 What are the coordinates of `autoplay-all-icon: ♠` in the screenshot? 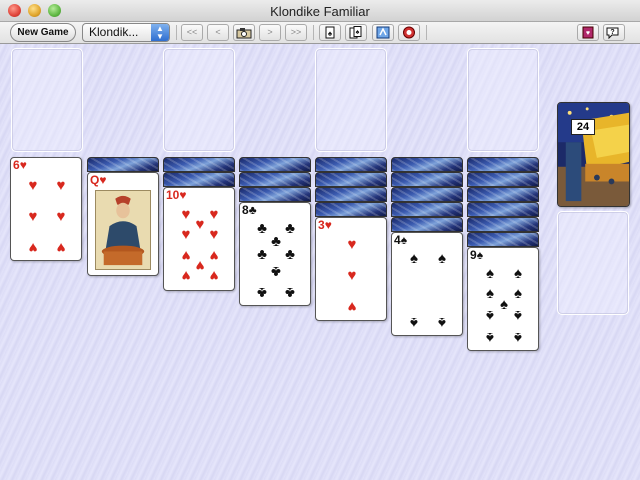 It's located at (355, 32).